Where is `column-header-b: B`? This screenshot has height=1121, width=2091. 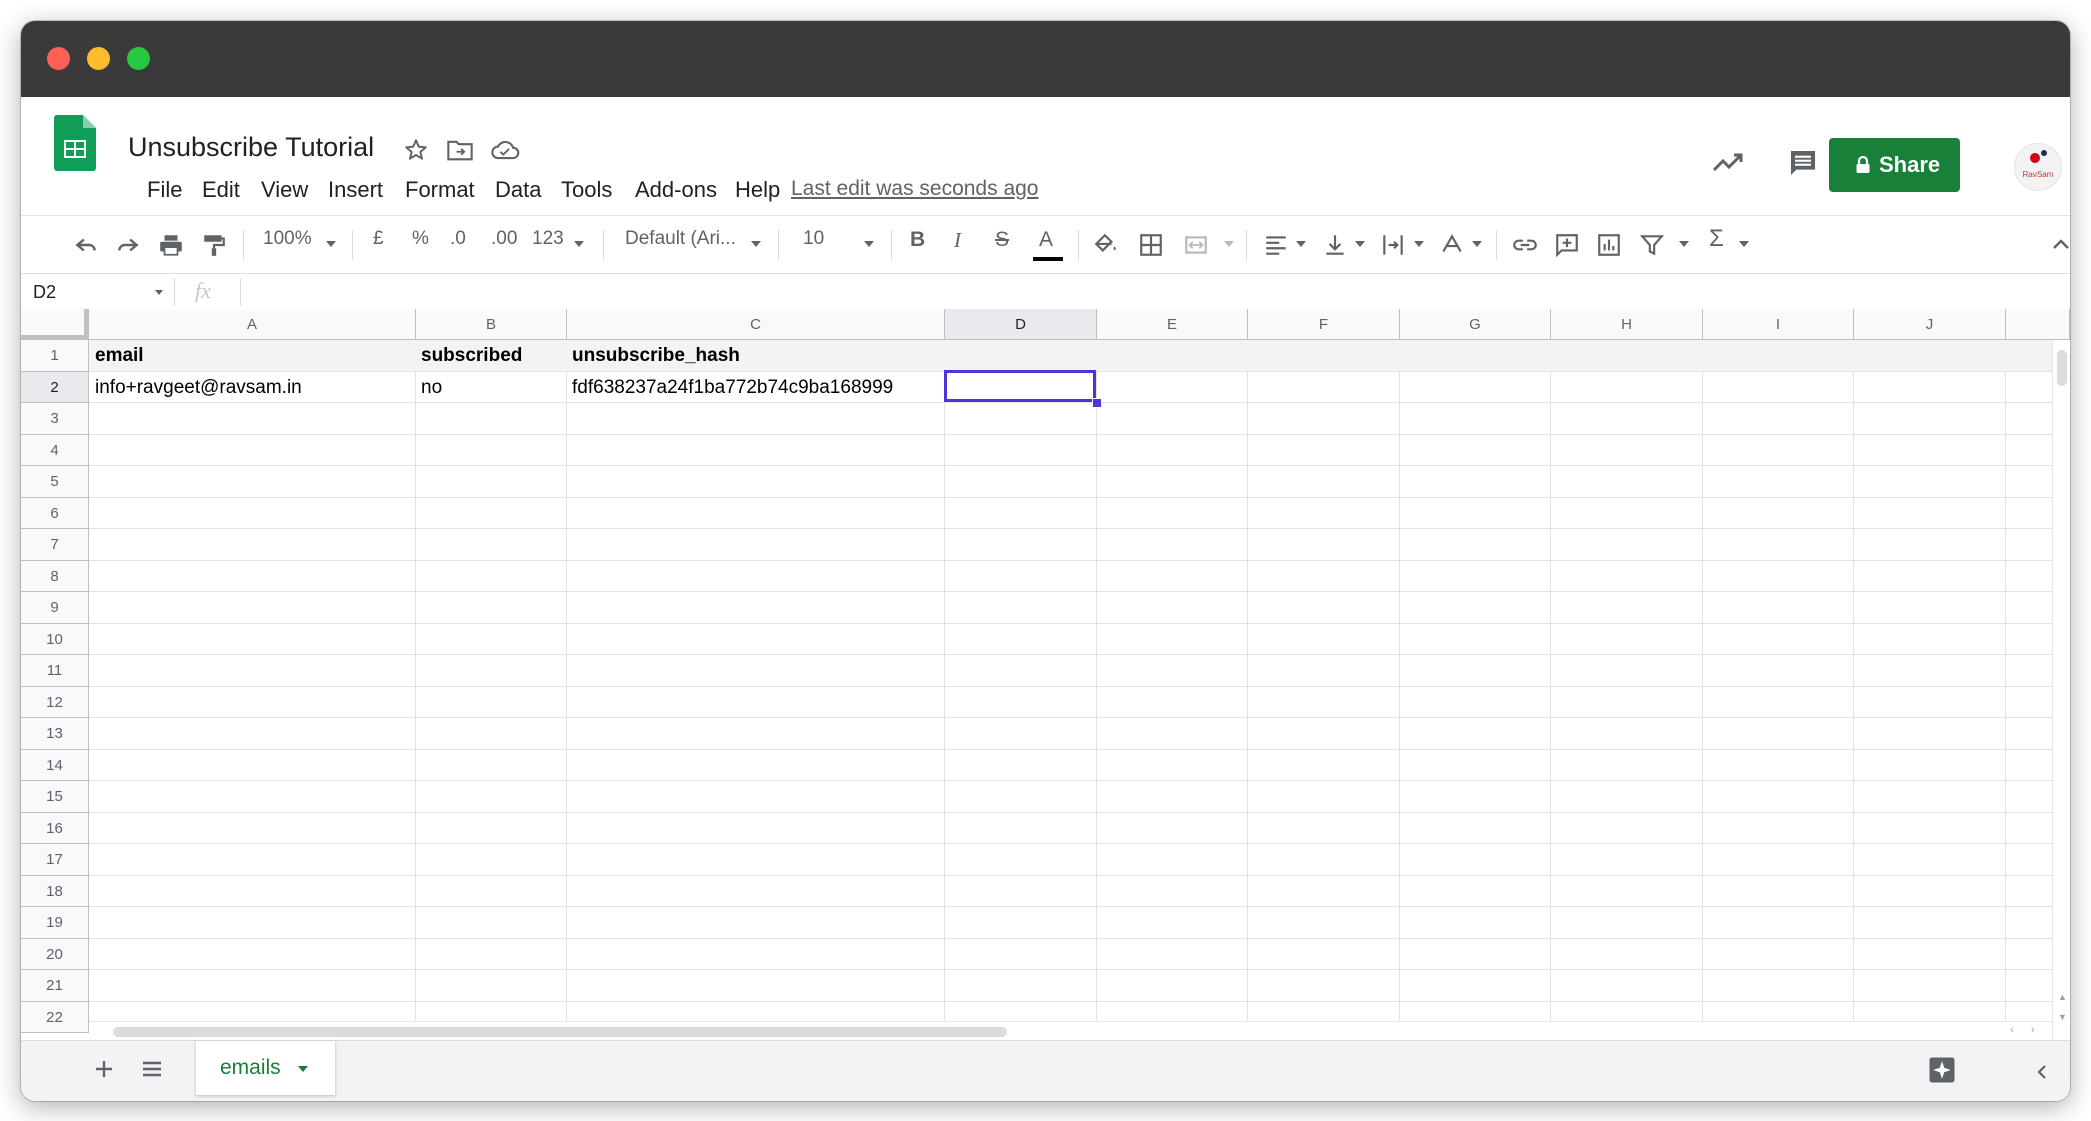
column-header-b: B is located at coordinates (491, 324).